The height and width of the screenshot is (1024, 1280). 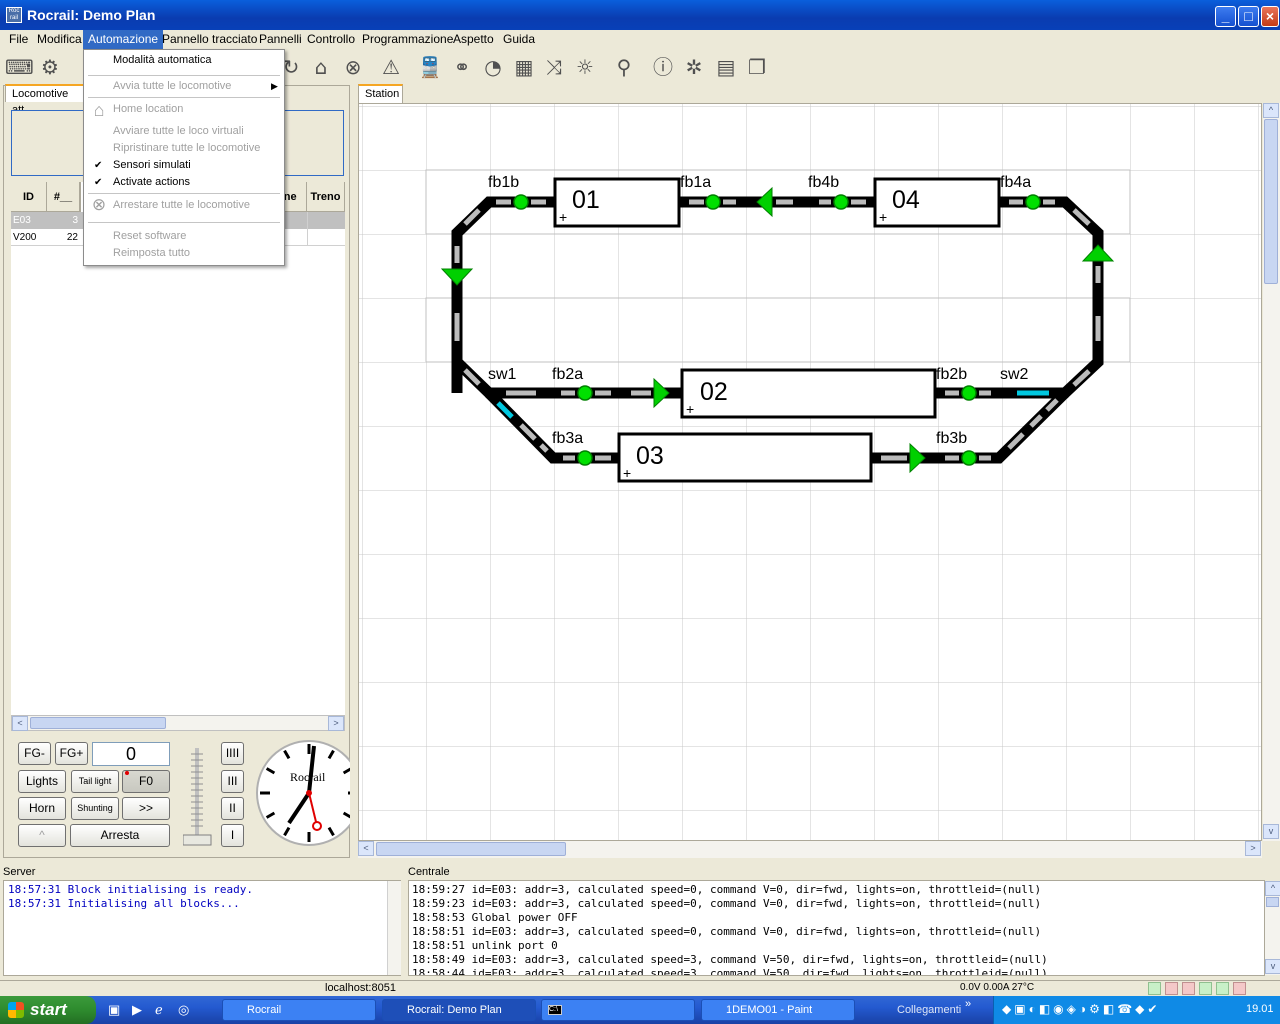 What do you see at coordinates (1272, 928) in the screenshot?
I see `centrale-log-scrollbar: ^ v` at bounding box center [1272, 928].